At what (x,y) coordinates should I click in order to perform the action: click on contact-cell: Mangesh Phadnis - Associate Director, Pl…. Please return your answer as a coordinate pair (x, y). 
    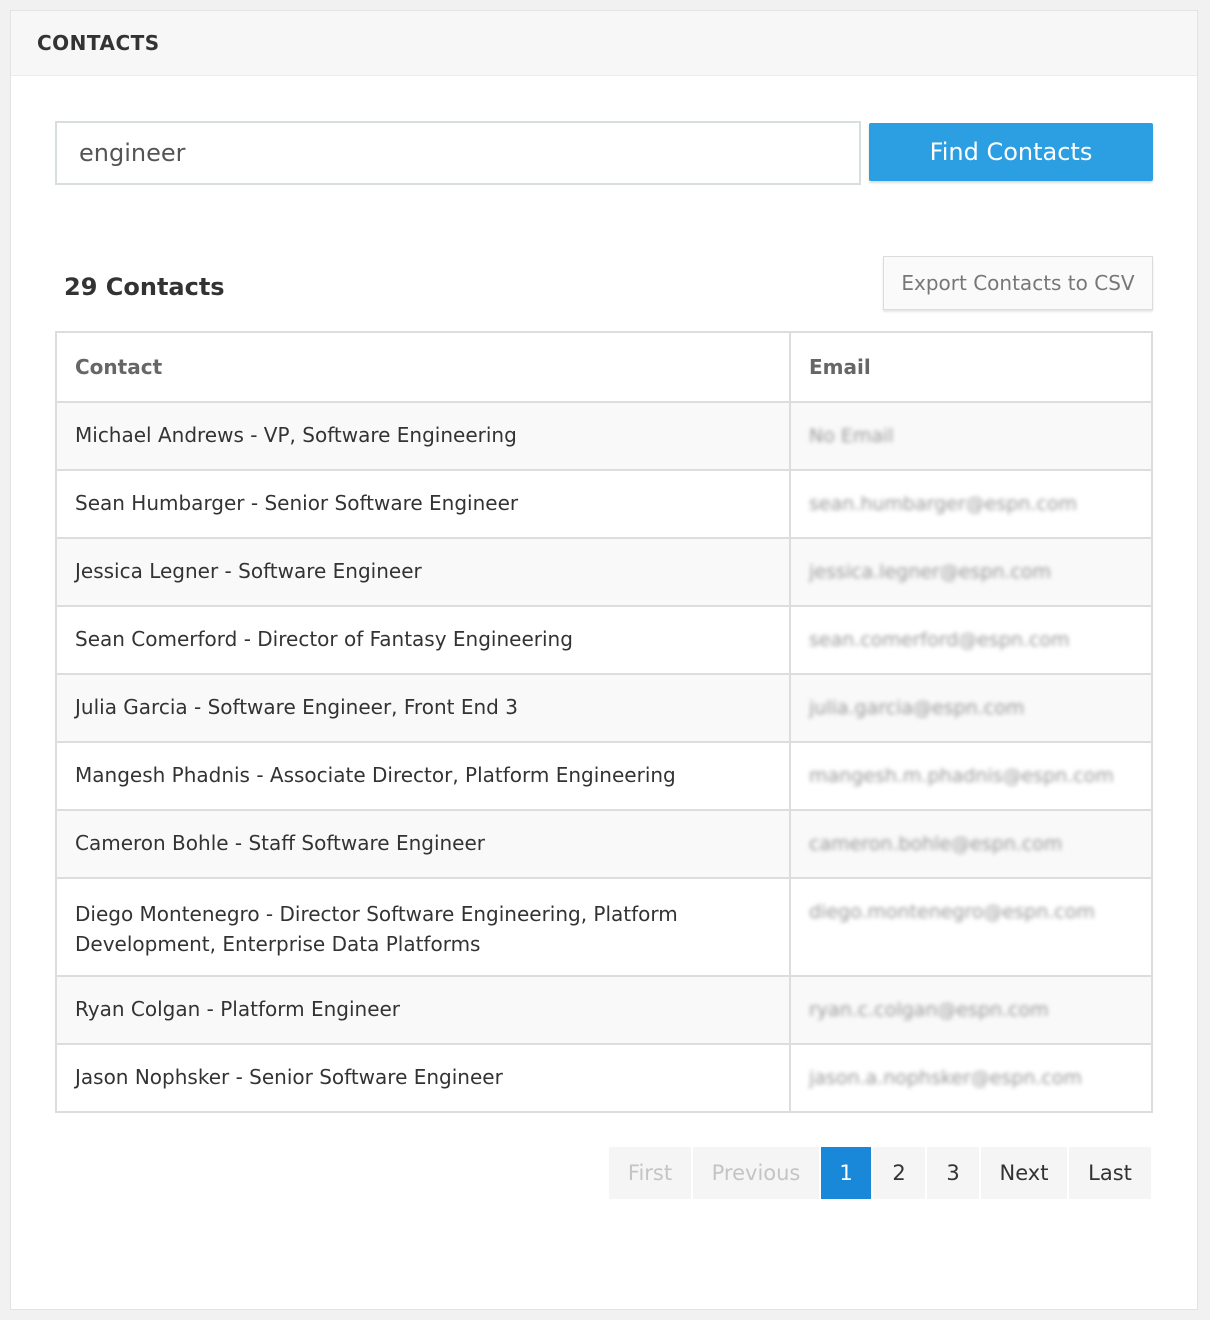
    Looking at the image, I should click on (423, 776).